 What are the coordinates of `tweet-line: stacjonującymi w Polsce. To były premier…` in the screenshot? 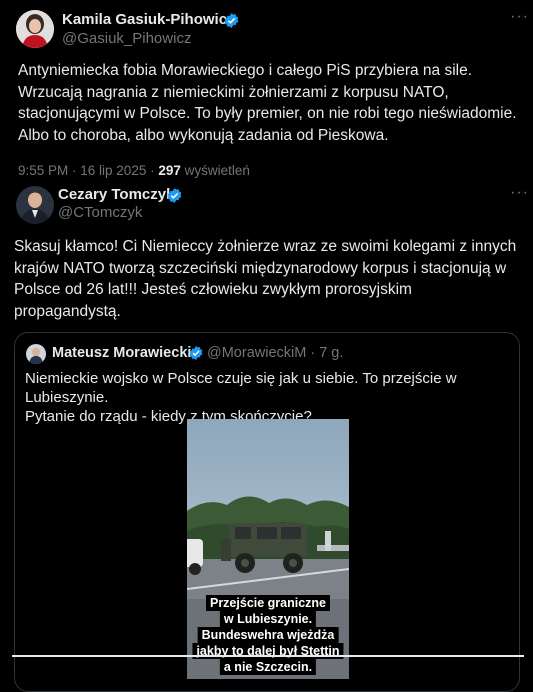 It's located at (267, 113).